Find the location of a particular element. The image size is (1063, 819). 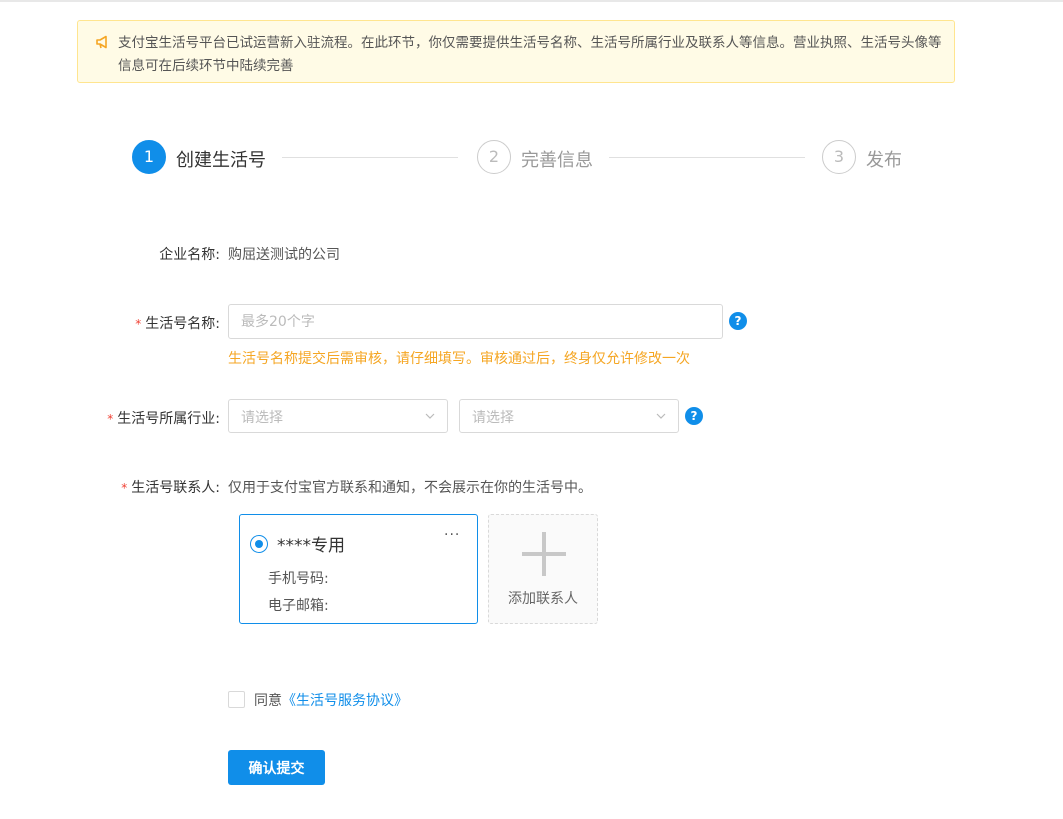

industry-select-secondary: 请选择 is located at coordinates (569, 416).